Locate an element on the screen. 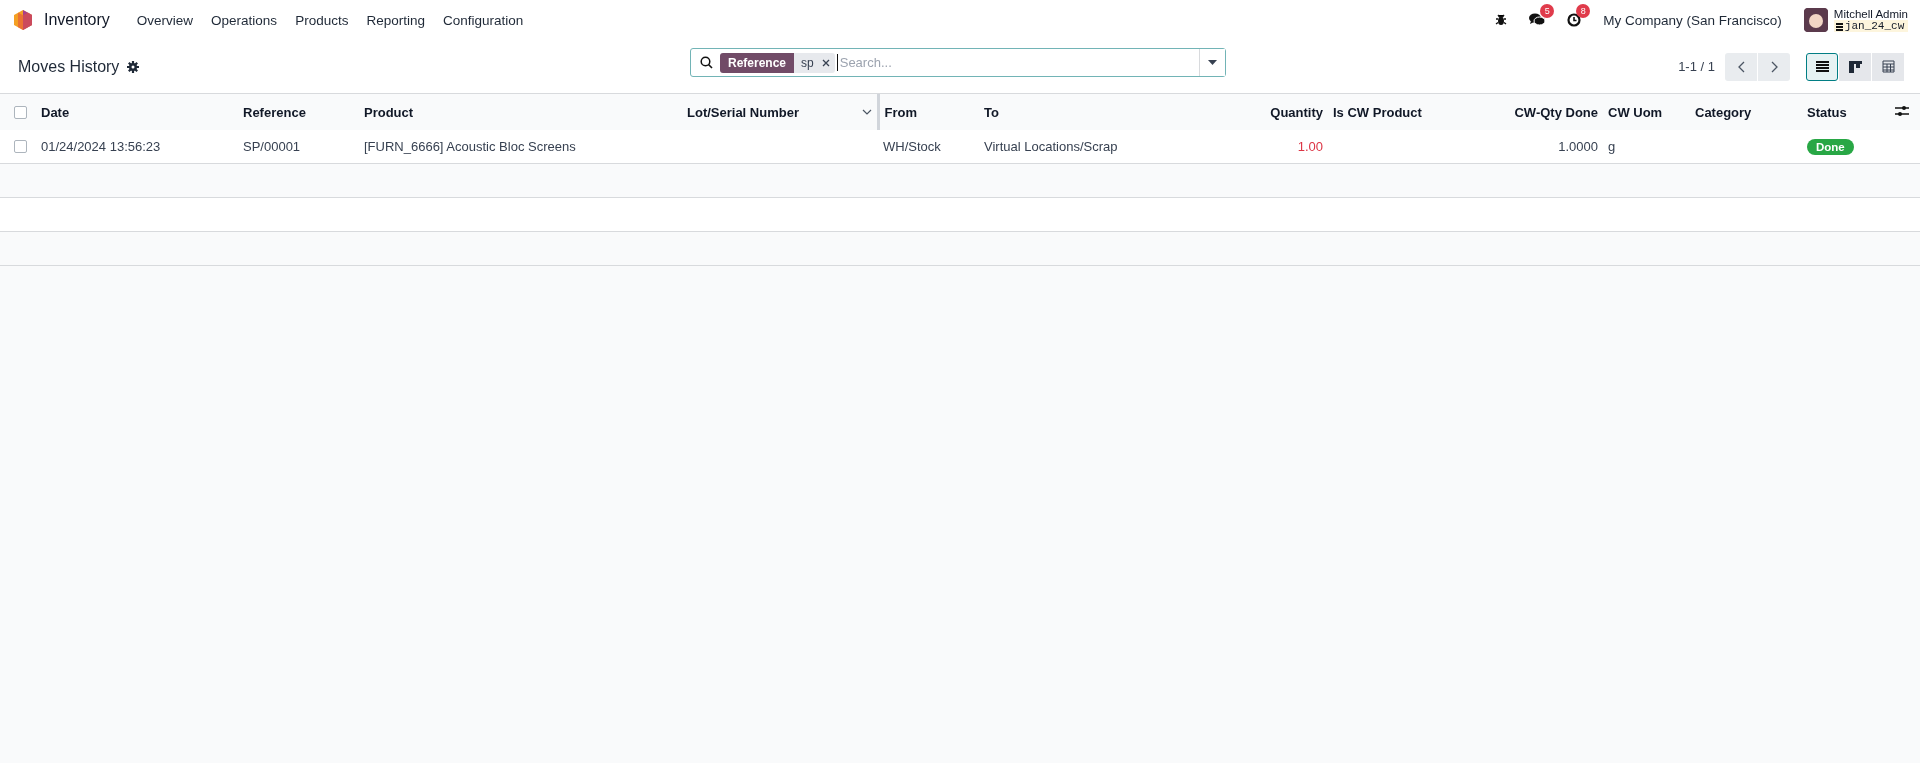 Image resolution: width=1920 pixels, height=763 pixels. search-options-button is located at coordinates (1212, 62).